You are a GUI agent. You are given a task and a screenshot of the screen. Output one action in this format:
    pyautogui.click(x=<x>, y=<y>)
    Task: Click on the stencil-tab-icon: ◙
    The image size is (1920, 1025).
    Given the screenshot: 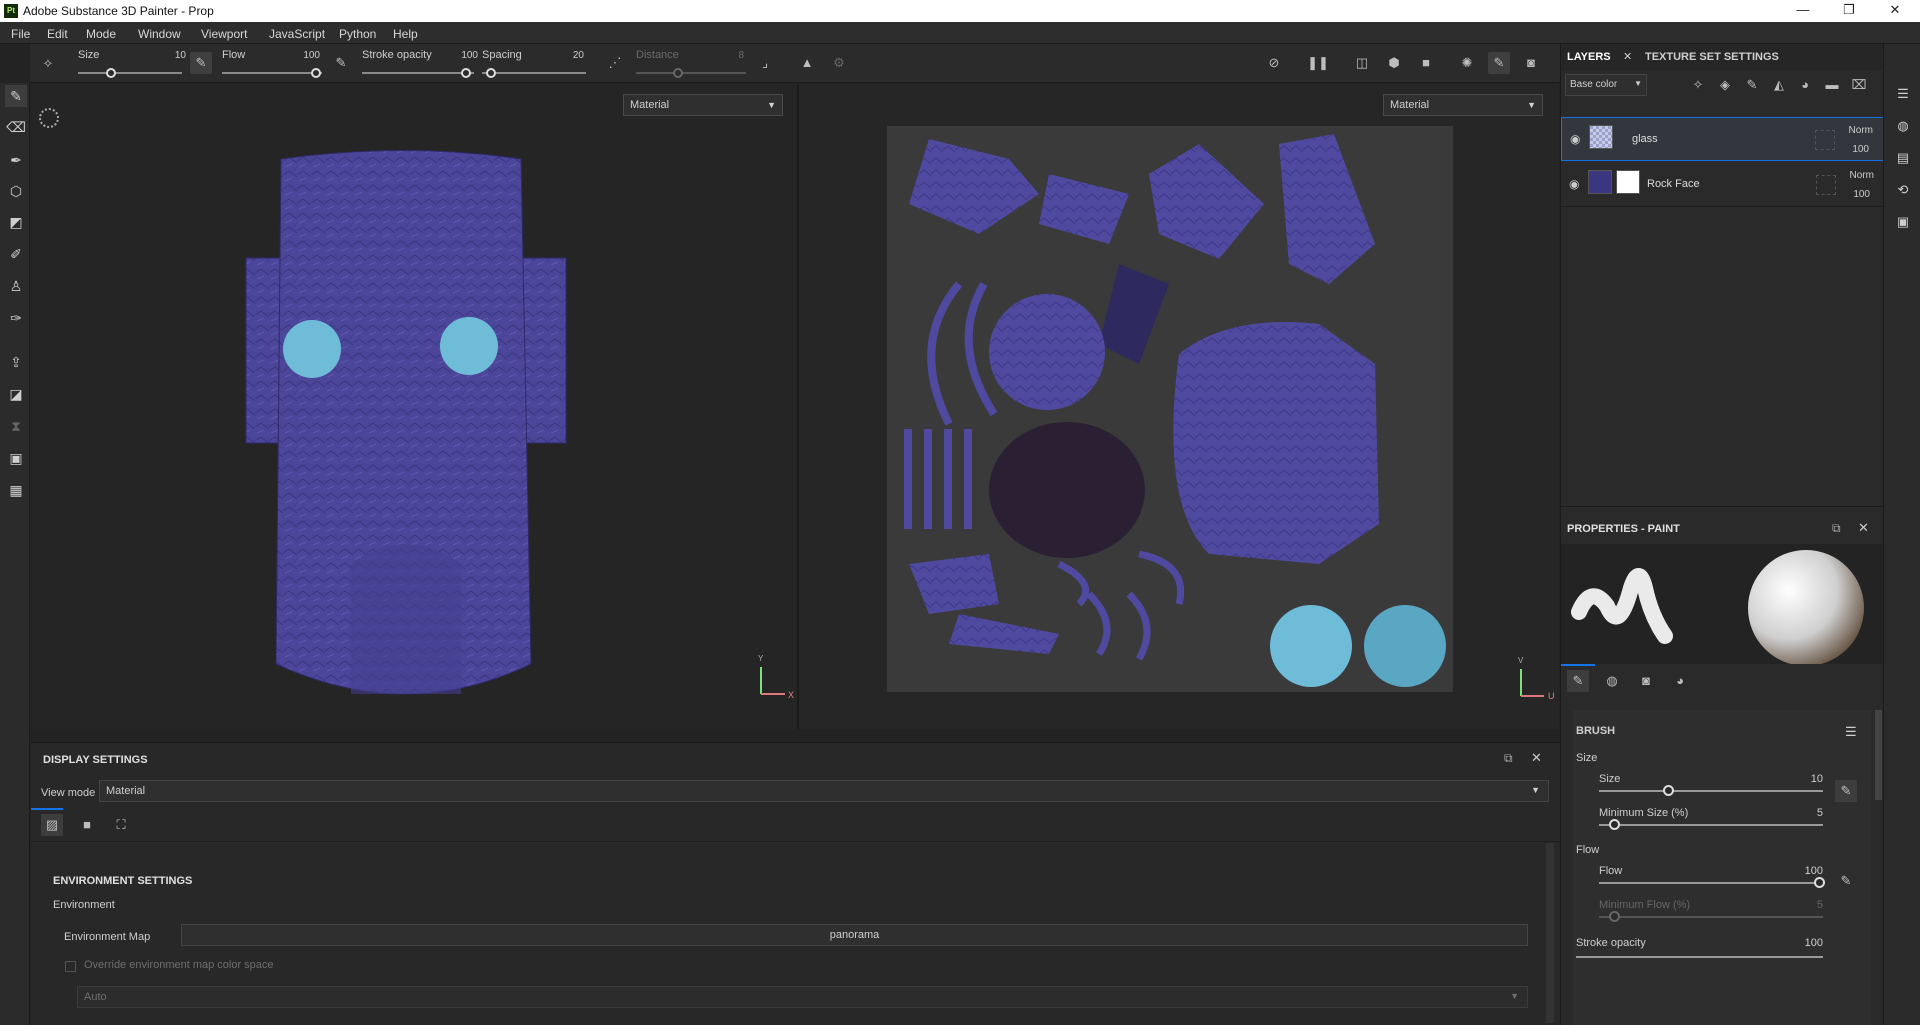 What is the action you would take?
    pyautogui.click(x=1646, y=681)
    